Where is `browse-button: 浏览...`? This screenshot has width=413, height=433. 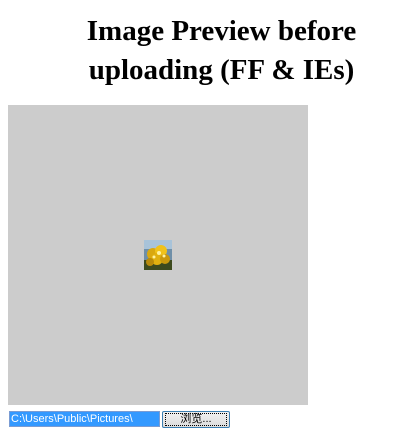 browse-button: 浏览... is located at coordinates (196, 419).